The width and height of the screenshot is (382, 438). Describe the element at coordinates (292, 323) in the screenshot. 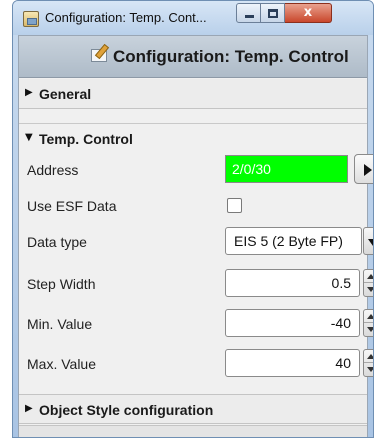

I see `min-value-input: -40` at that location.